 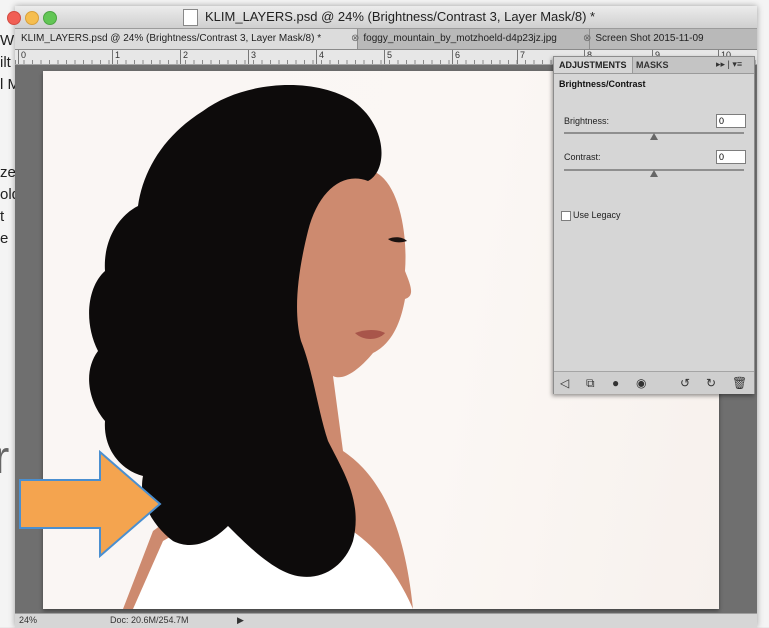 I want to click on ruler-number: 0, so click(x=24, y=55).